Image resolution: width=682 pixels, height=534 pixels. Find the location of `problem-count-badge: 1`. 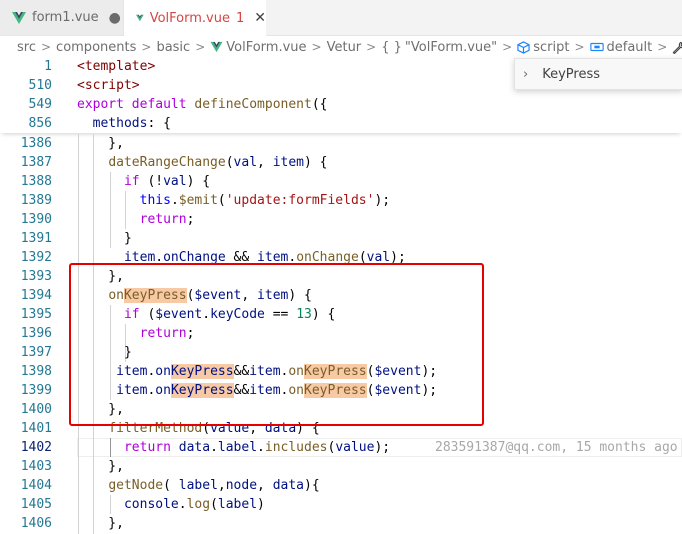

problem-count-badge: 1 is located at coordinates (240, 18).